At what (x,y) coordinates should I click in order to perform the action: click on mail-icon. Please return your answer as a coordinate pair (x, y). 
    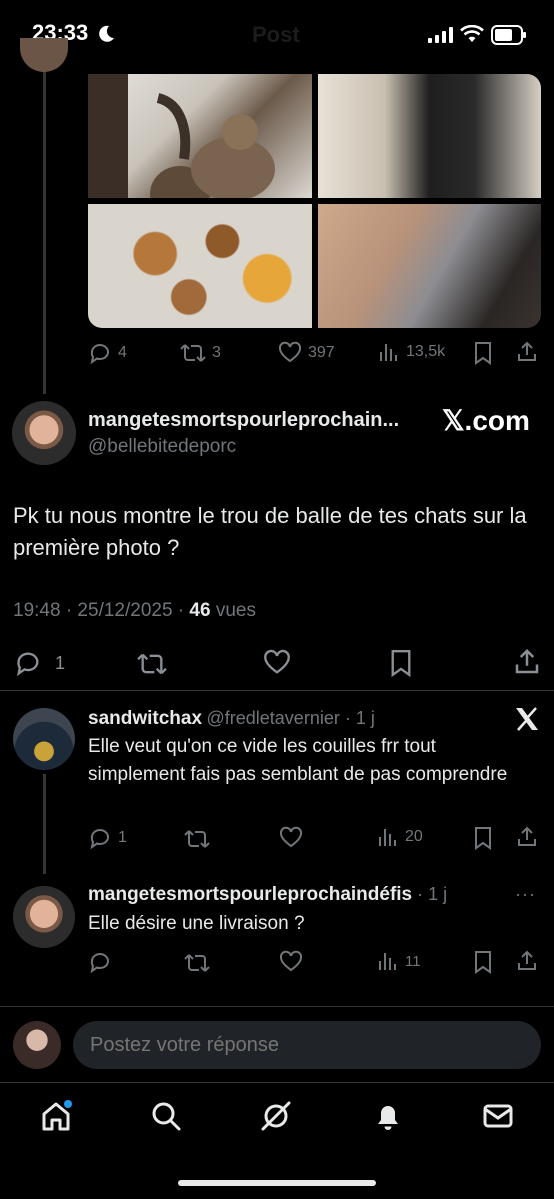
    Looking at the image, I should click on (498, 1116).